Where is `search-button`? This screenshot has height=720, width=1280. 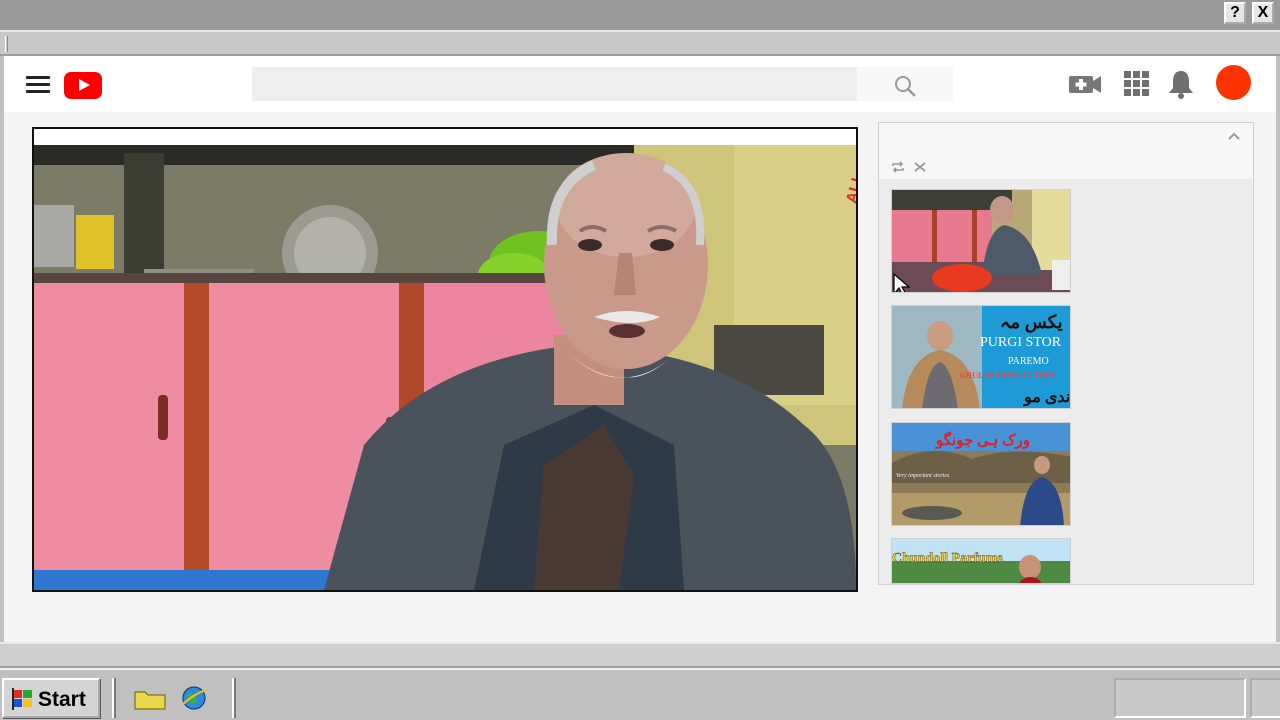
search-button is located at coordinates (905, 84).